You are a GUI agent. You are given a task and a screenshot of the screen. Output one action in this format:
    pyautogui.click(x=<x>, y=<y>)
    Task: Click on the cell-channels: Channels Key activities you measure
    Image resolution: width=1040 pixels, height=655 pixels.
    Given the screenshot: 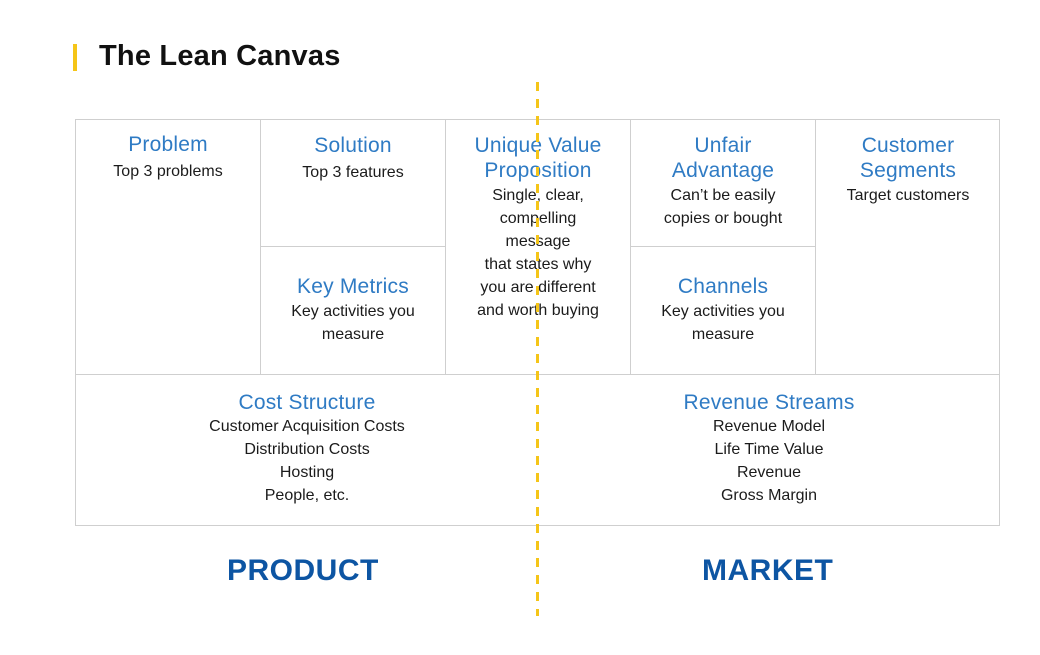 What is the action you would take?
    pyautogui.click(x=723, y=310)
    